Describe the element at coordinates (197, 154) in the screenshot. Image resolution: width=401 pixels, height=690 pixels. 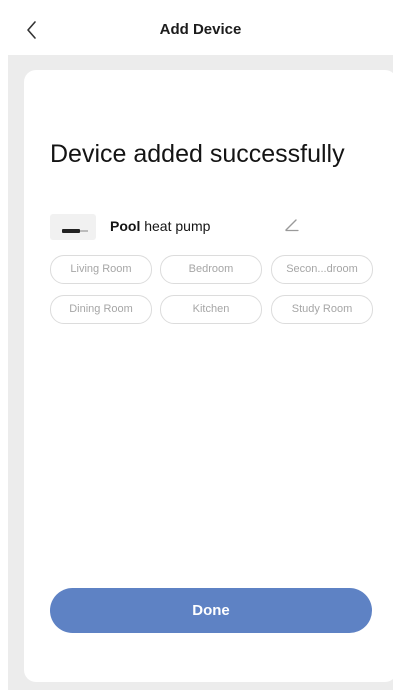
I see `success-headline: Device added successfully` at that location.